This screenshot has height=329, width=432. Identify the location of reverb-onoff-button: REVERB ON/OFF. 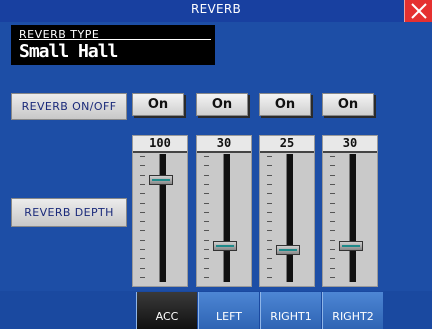
(69, 106).